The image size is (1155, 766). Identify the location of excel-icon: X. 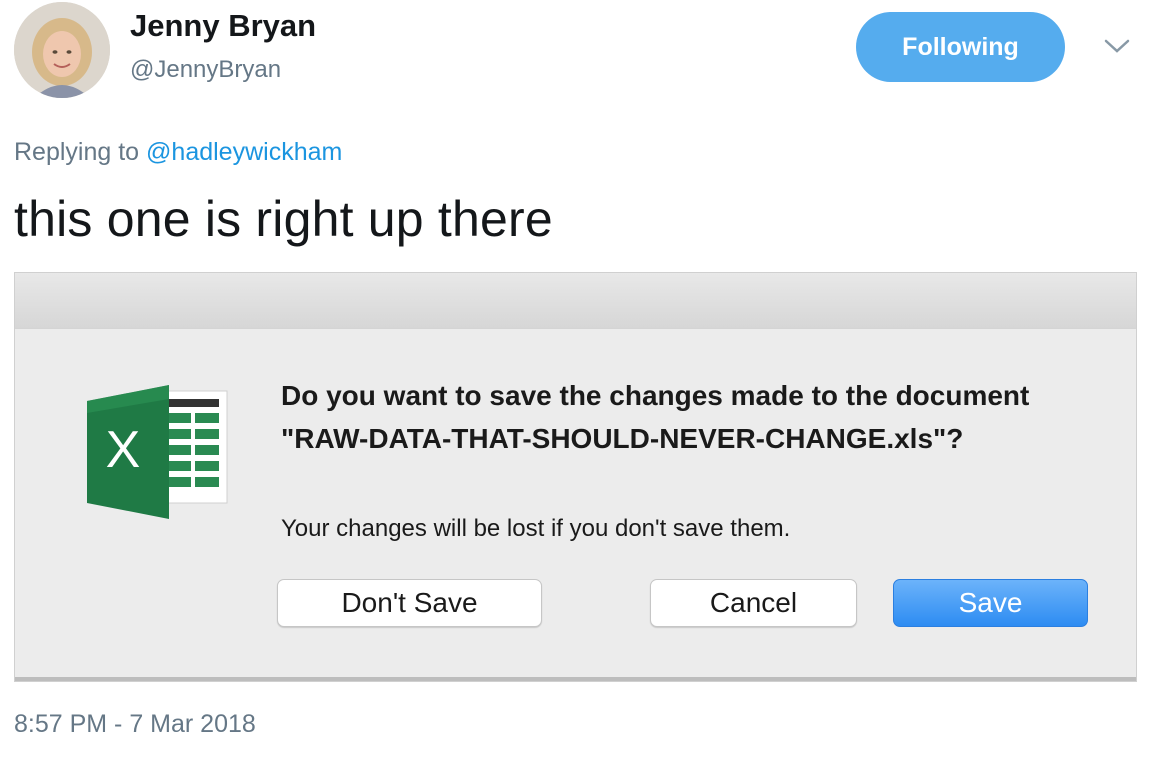
(157, 452).